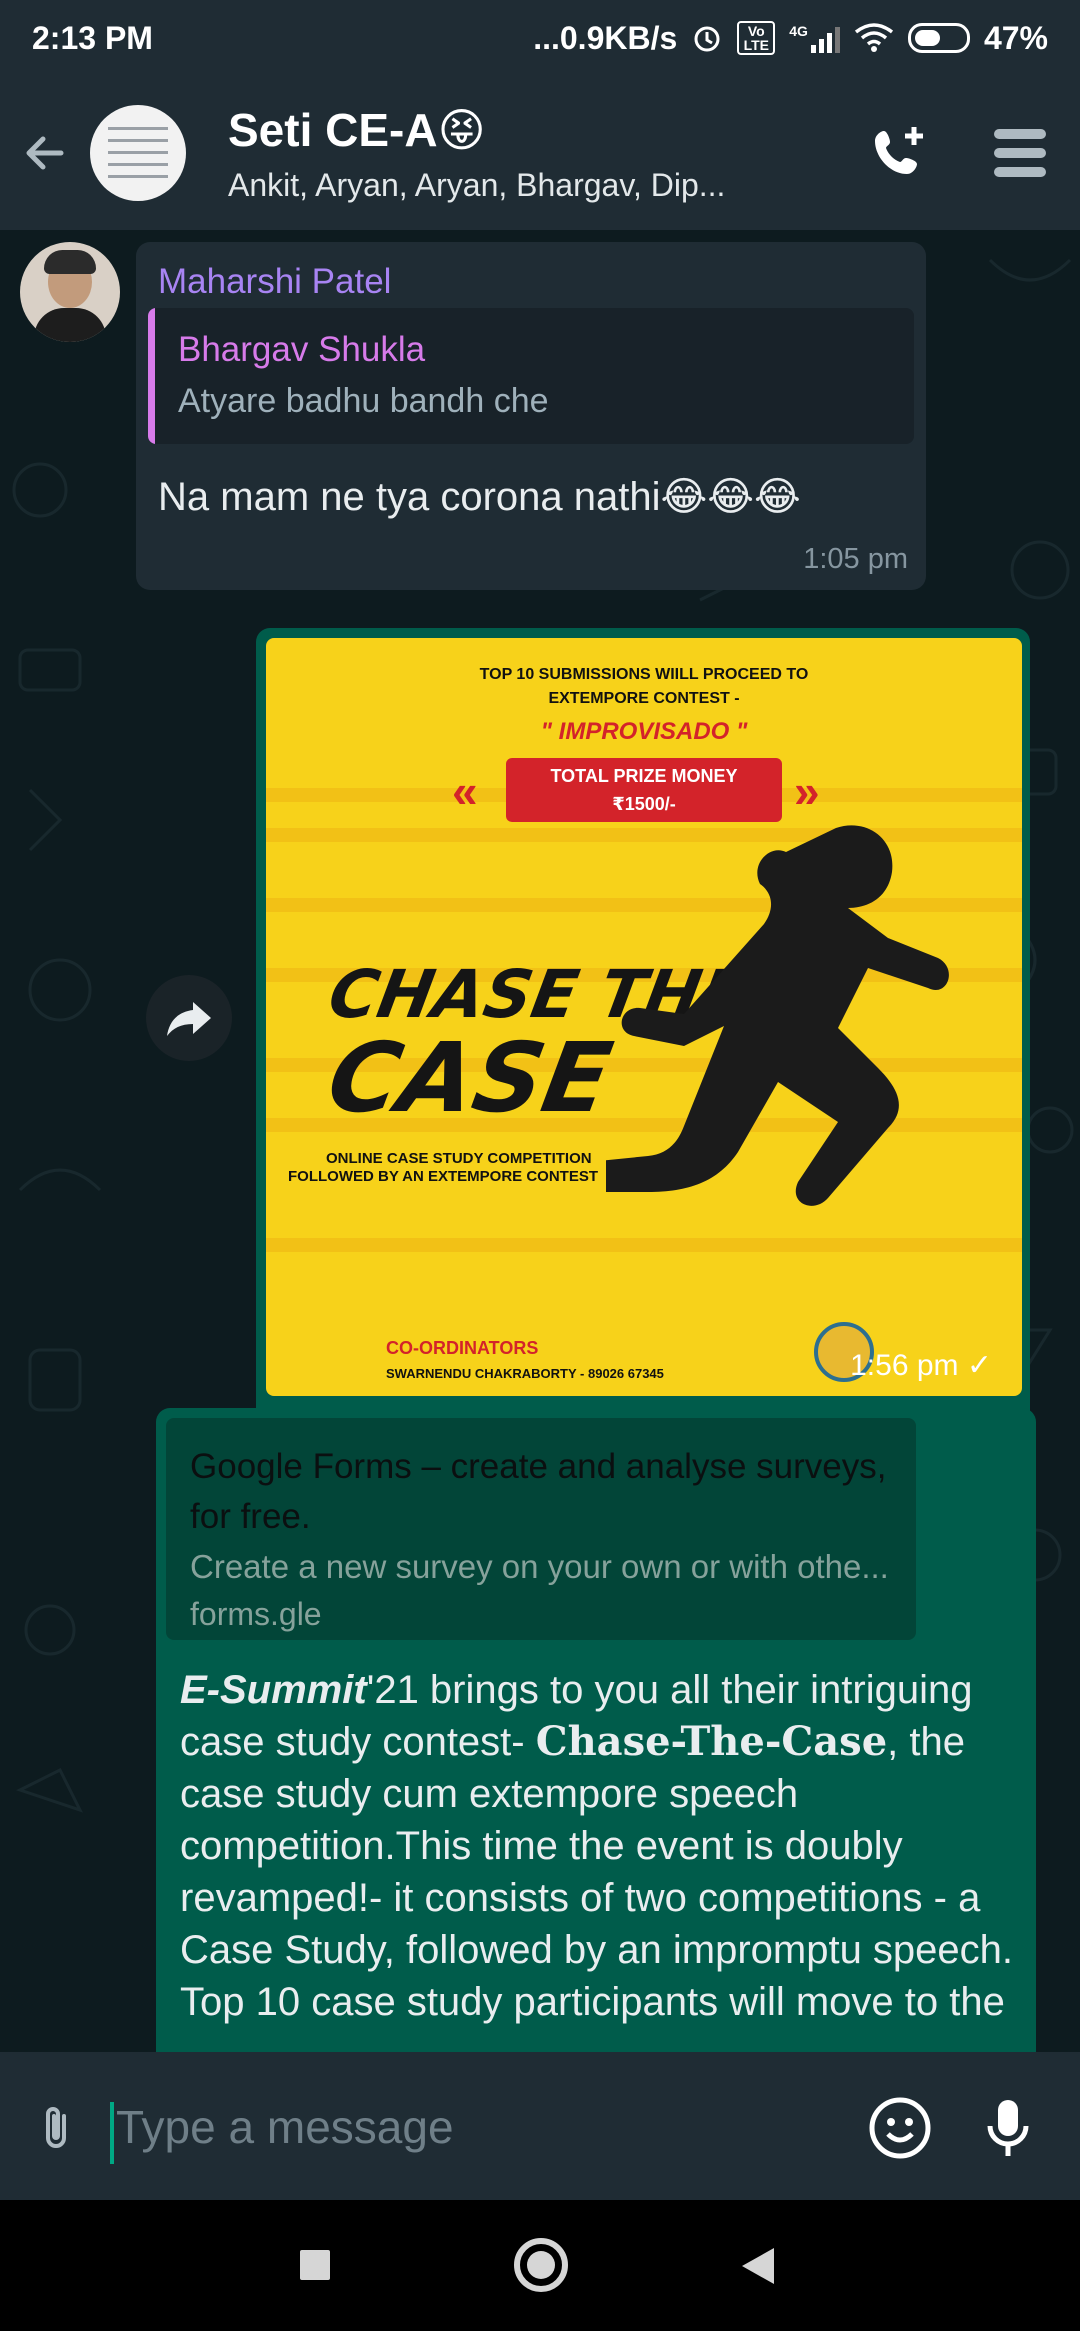 The height and width of the screenshot is (2331, 1080). What do you see at coordinates (605, 37) in the screenshot?
I see `network-speed: ...0.9KB/s` at bounding box center [605, 37].